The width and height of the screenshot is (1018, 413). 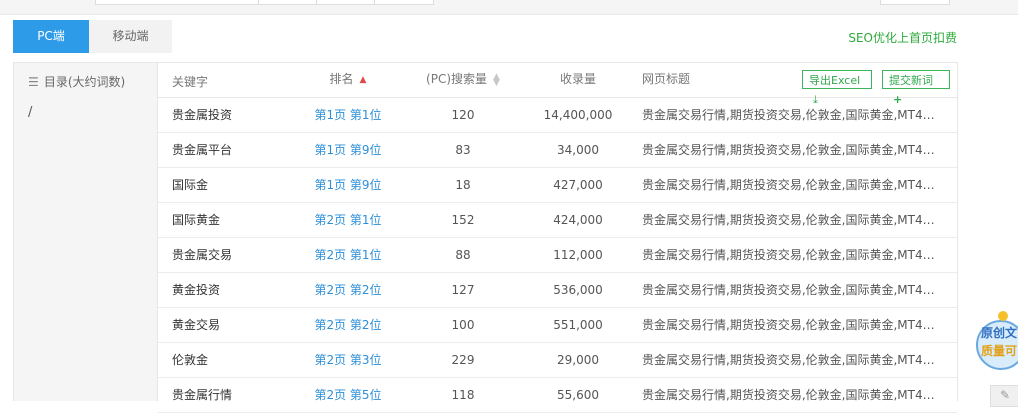 What do you see at coordinates (30, 112) in the screenshot?
I see `directory-root-item: /` at bounding box center [30, 112].